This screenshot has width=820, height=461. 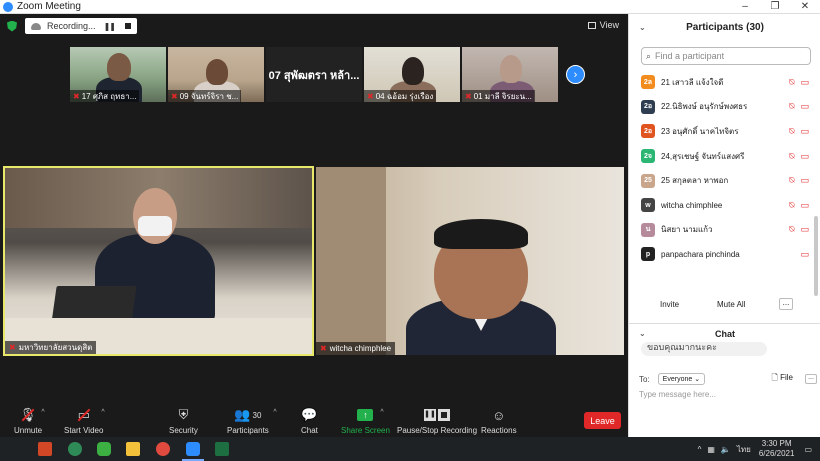 I want to click on security-shield-icon, so click(x=12, y=26).